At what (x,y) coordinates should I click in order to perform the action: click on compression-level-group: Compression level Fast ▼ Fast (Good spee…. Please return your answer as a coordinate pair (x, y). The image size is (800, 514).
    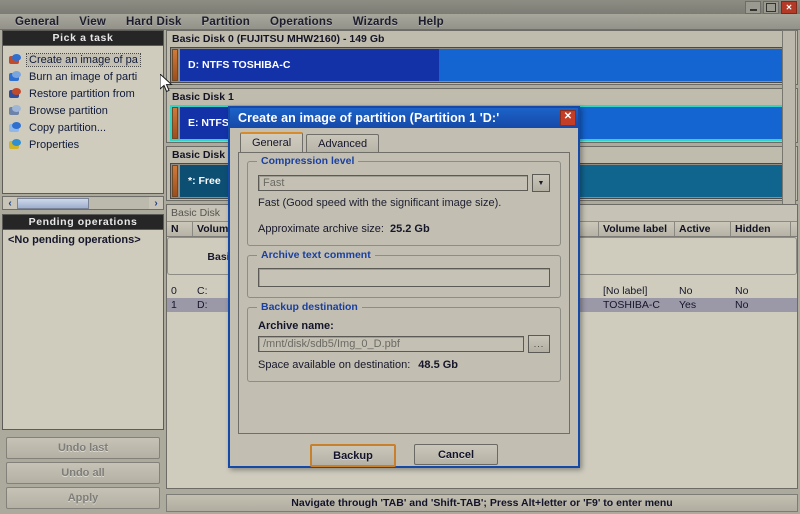
    Looking at the image, I should click on (404, 200).